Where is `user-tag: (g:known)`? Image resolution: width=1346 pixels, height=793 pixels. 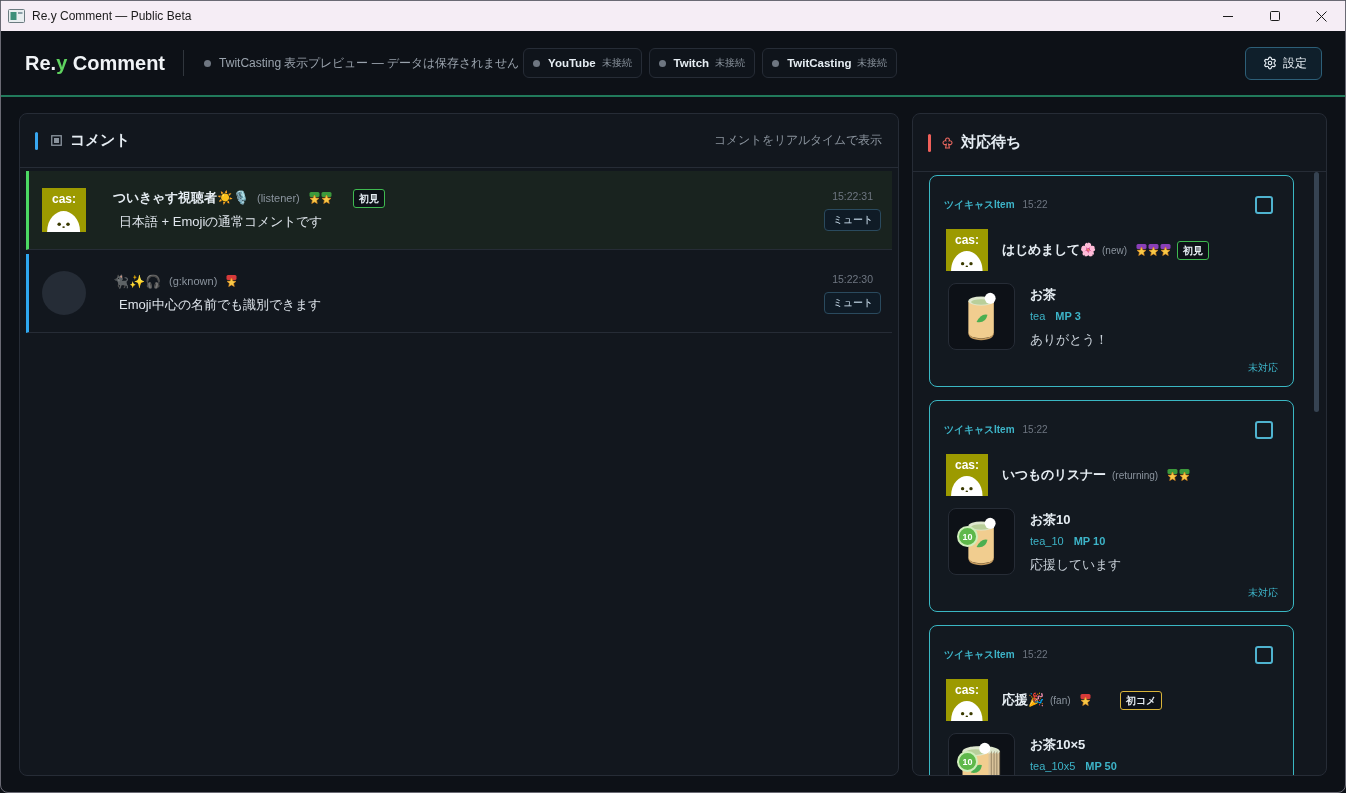 user-tag: (g:known) is located at coordinates (193, 281).